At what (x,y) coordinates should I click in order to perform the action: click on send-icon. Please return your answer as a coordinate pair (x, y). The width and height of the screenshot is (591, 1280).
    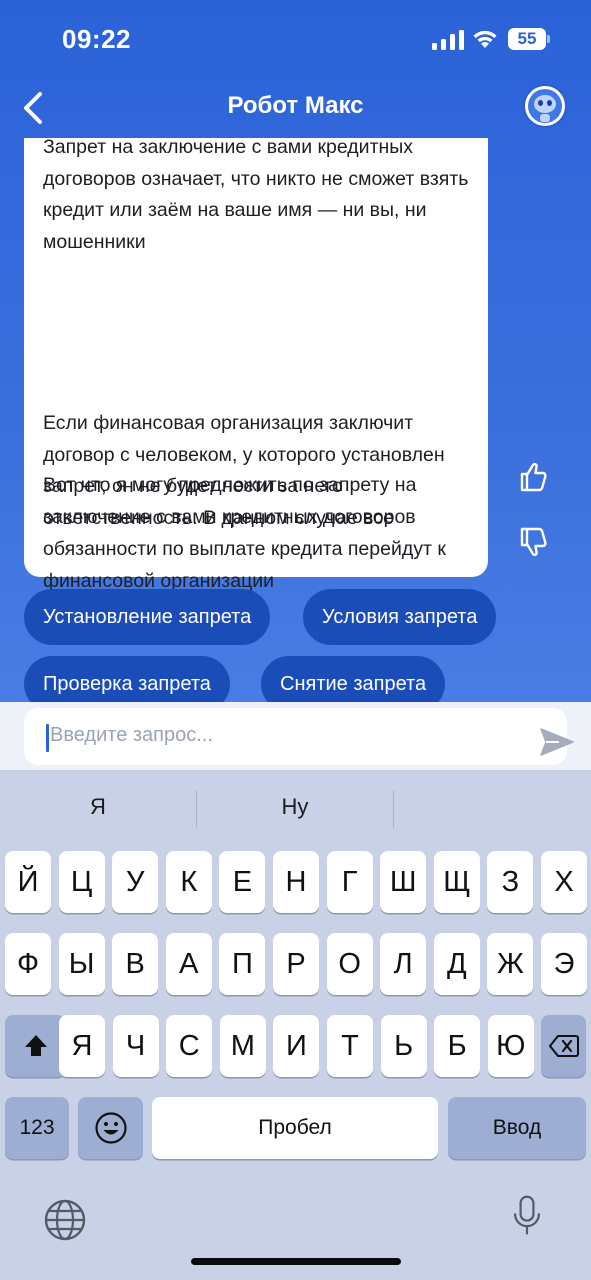
    Looking at the image, I should click on (557, 742).